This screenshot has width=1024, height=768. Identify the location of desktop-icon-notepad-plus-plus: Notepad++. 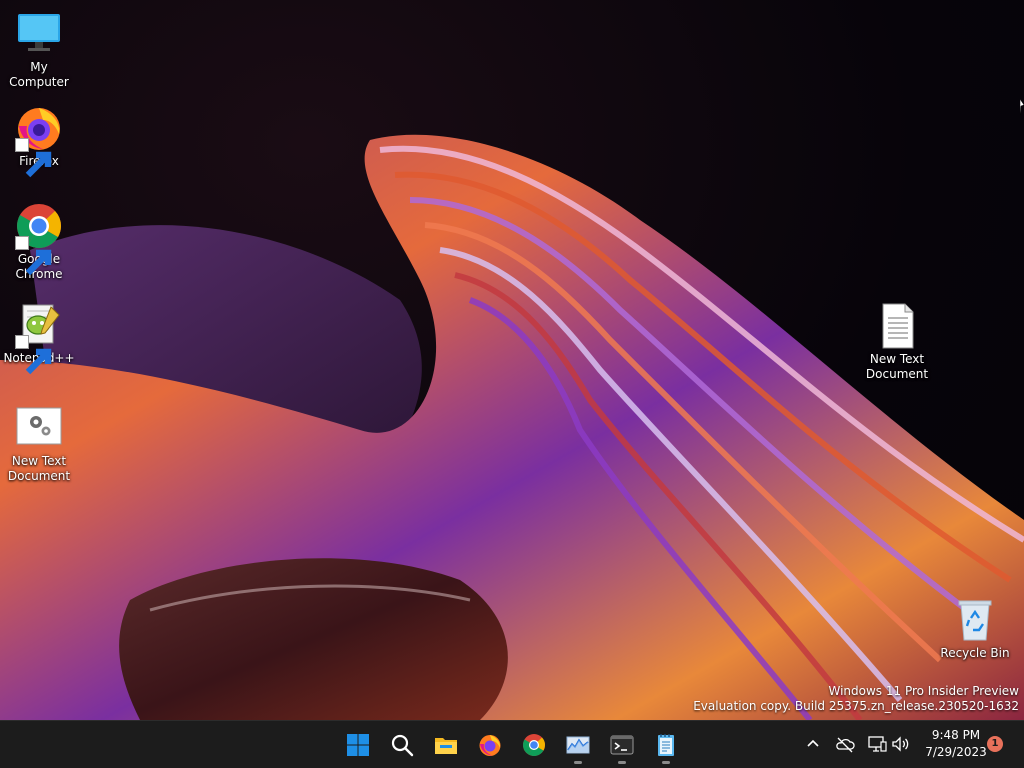
(39, 338).